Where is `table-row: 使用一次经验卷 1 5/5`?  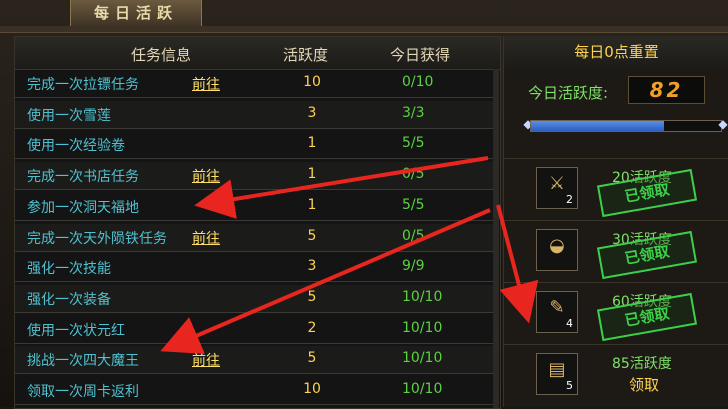
table-row: 使用一次经验卷 1 5/5 is located at coordinates (254, 145).